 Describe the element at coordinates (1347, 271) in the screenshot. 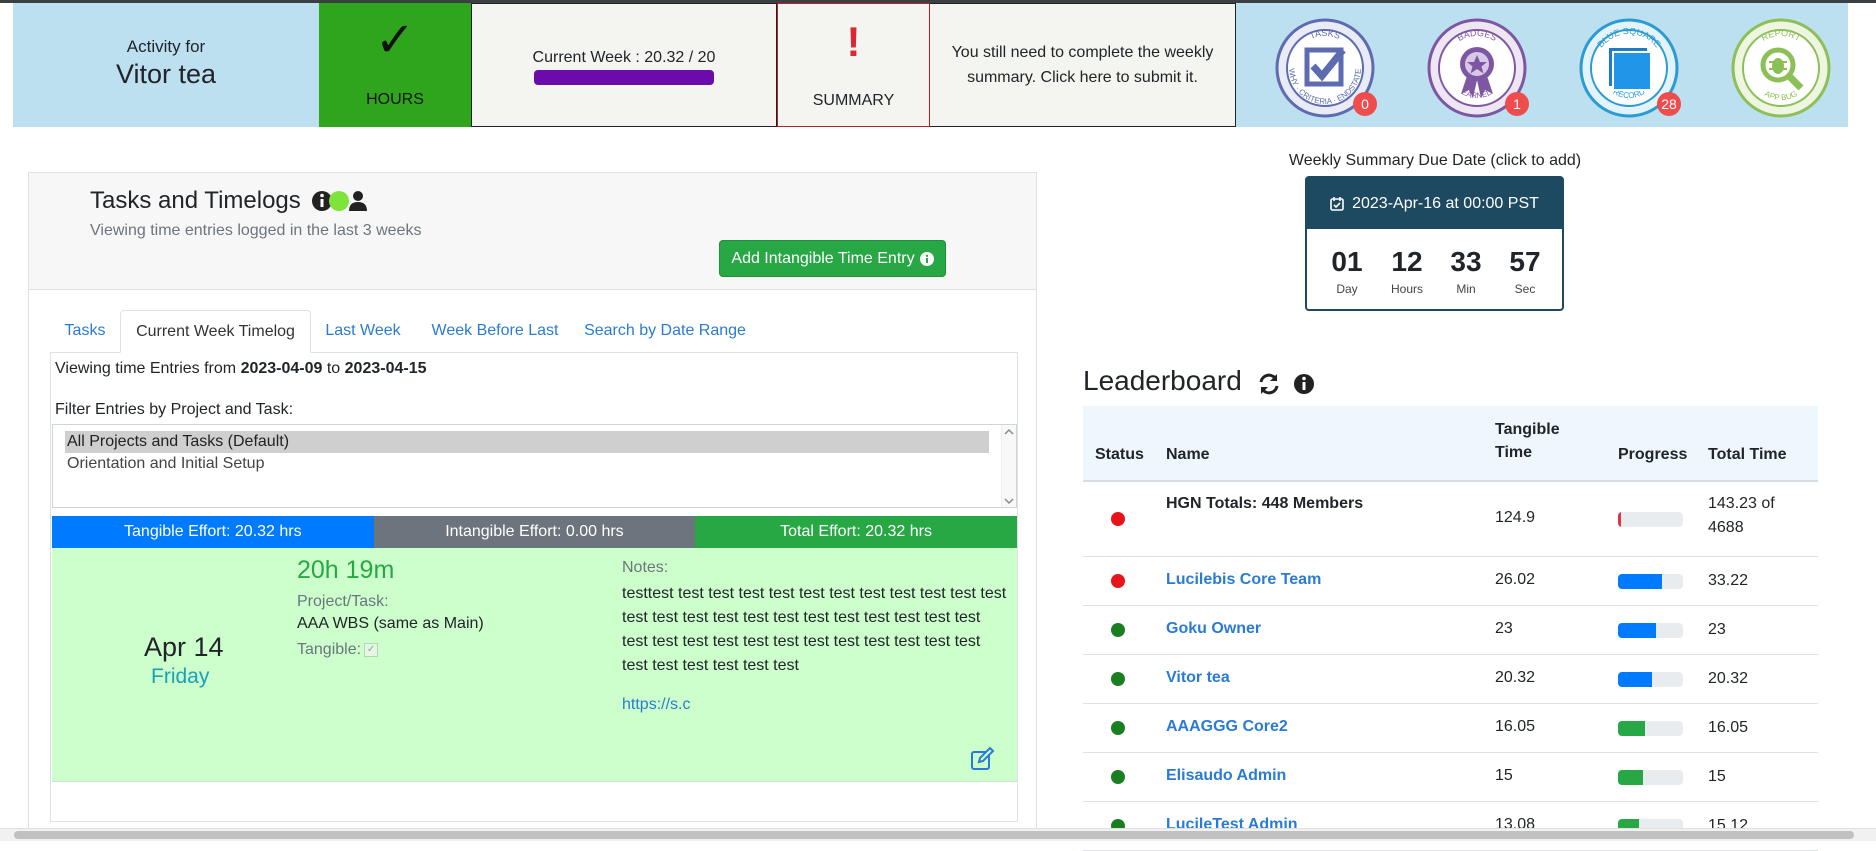

I see `countdown-days: 01 Day` at that location.